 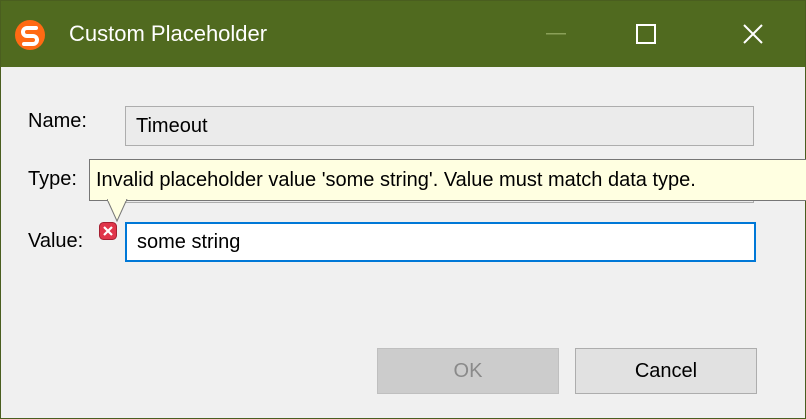 I want to click on name-field: Timeout, so click(x=439, y=126).